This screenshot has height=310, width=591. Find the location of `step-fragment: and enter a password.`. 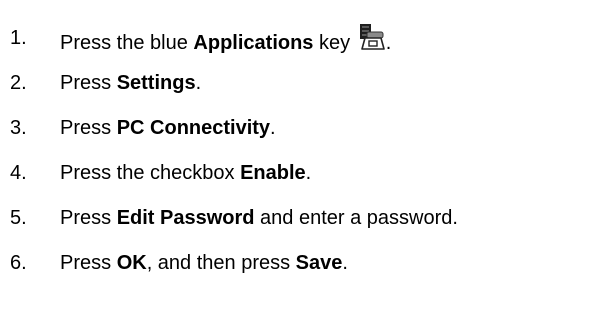

step-fragment: and enter a password. is located at coordinates (356, 218).